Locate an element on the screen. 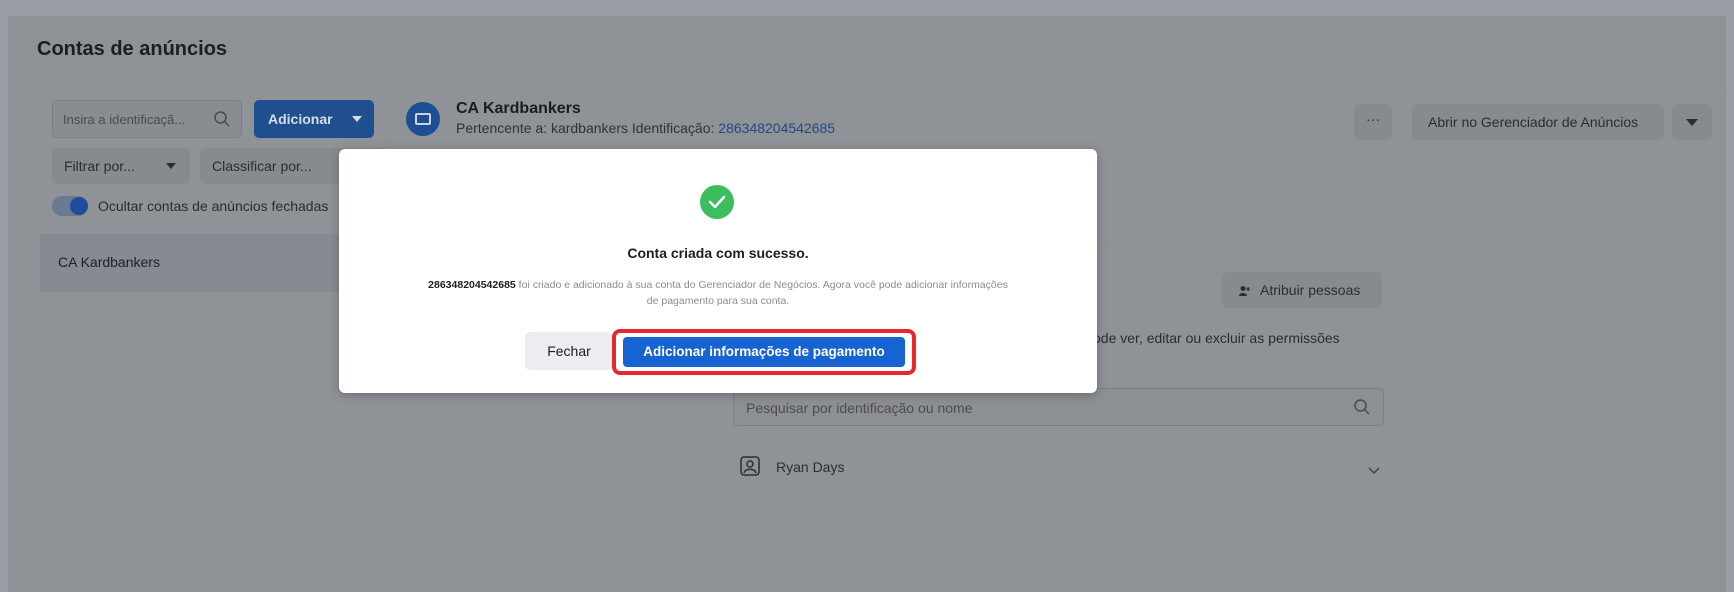 The image size is (1734, 592). hide-closed-toggle is located at coordinates (70, 206).